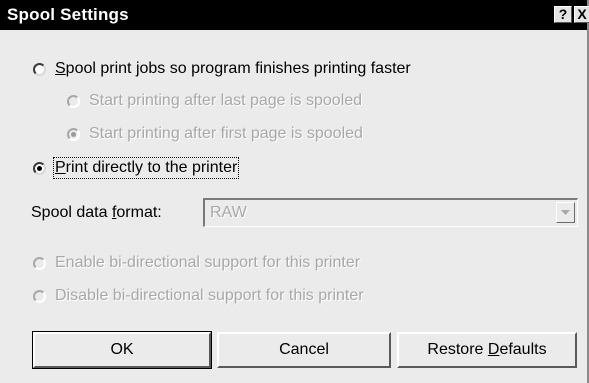  What do you see at coordinates (294, 15) in the screenshot?
I see `title-bar: Spool Settings ? X` at bounding box center [294, 15].